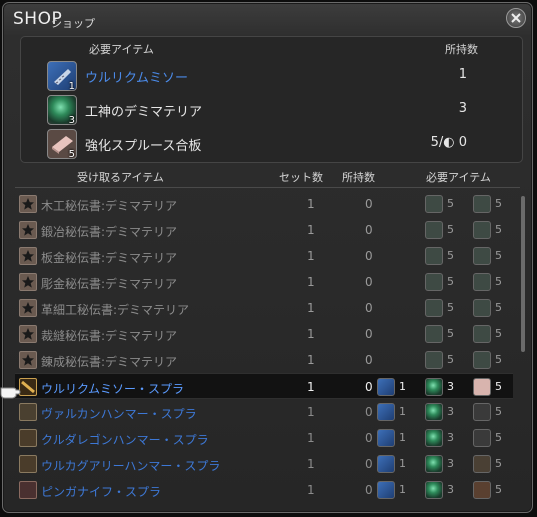  What do you see at coordinates (62, 110) in the screenshot?
I see `materia-icon: 3` at bounding box center [62, 110].